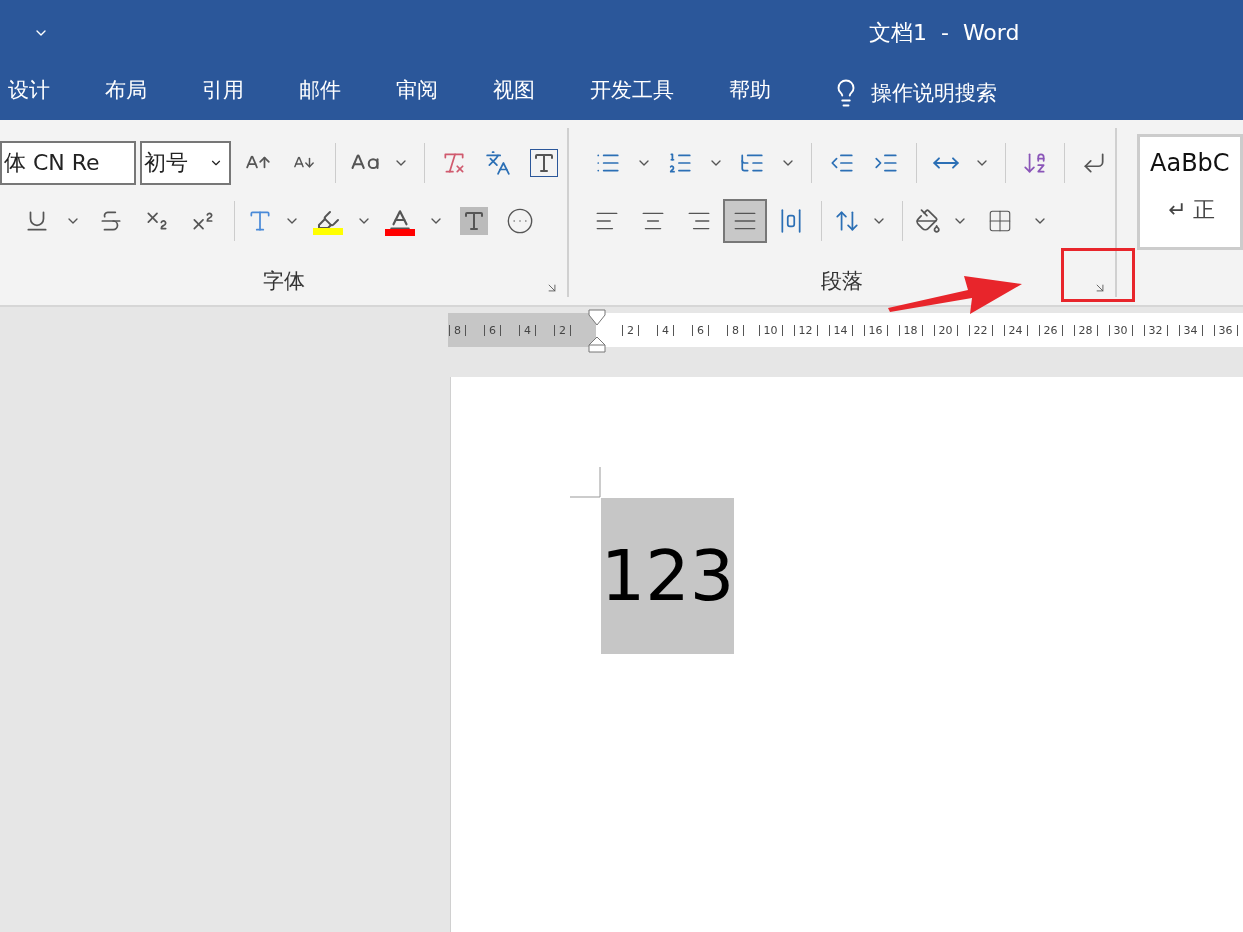 The image size is (1243, 932). What do you see at coordinates (791, 221) in the screenshot?
I see `distributed-icon` at bounding box center [791, 221].